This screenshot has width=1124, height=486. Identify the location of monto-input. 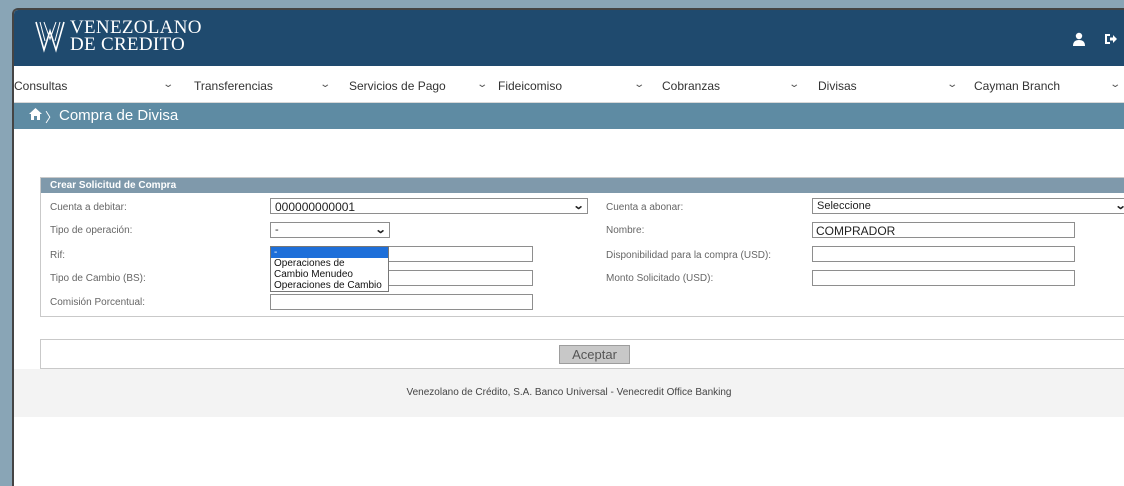
(943, 278).